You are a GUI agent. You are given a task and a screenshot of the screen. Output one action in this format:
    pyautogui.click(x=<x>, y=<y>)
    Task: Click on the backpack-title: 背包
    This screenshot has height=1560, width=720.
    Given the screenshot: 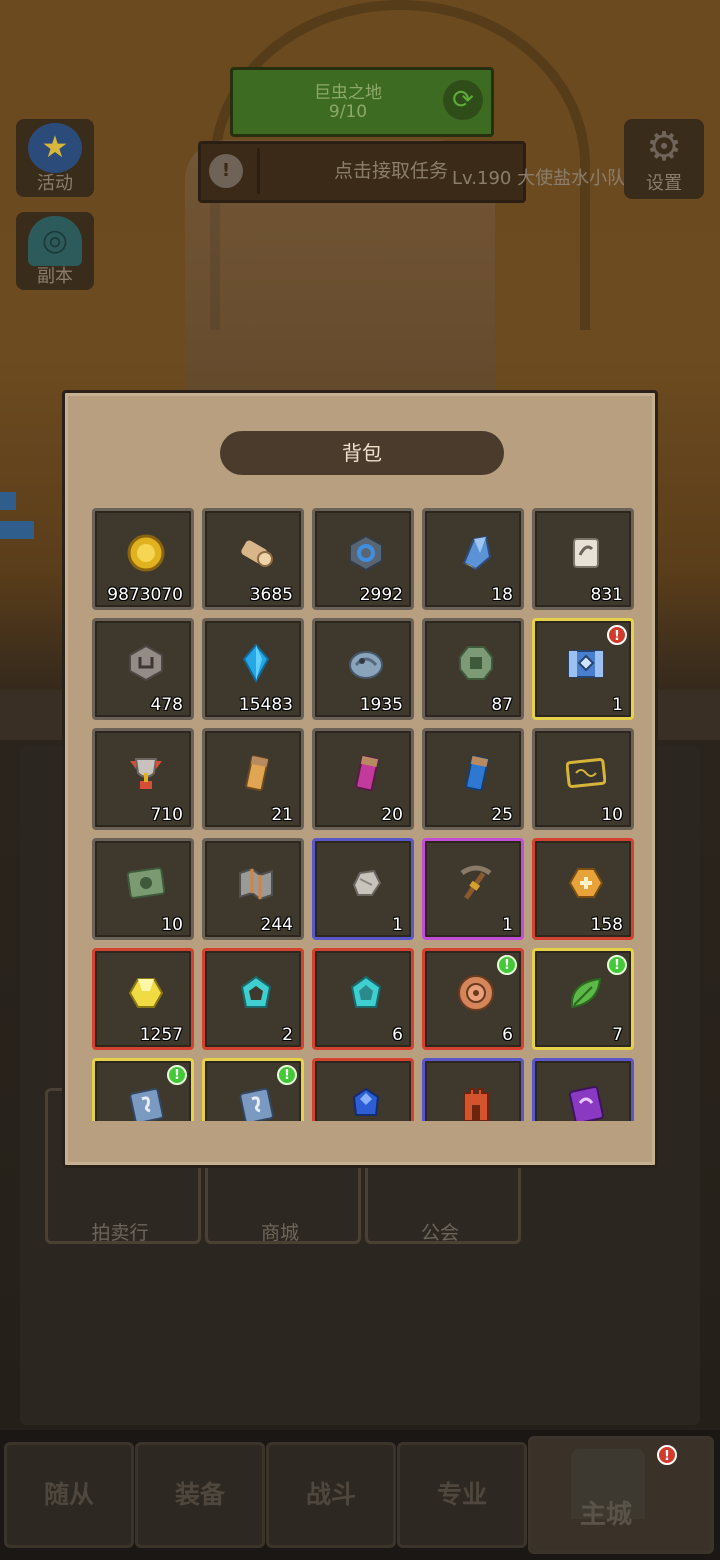 What is the action you would take?
    pyautogui.click(x=362, y=453)
    